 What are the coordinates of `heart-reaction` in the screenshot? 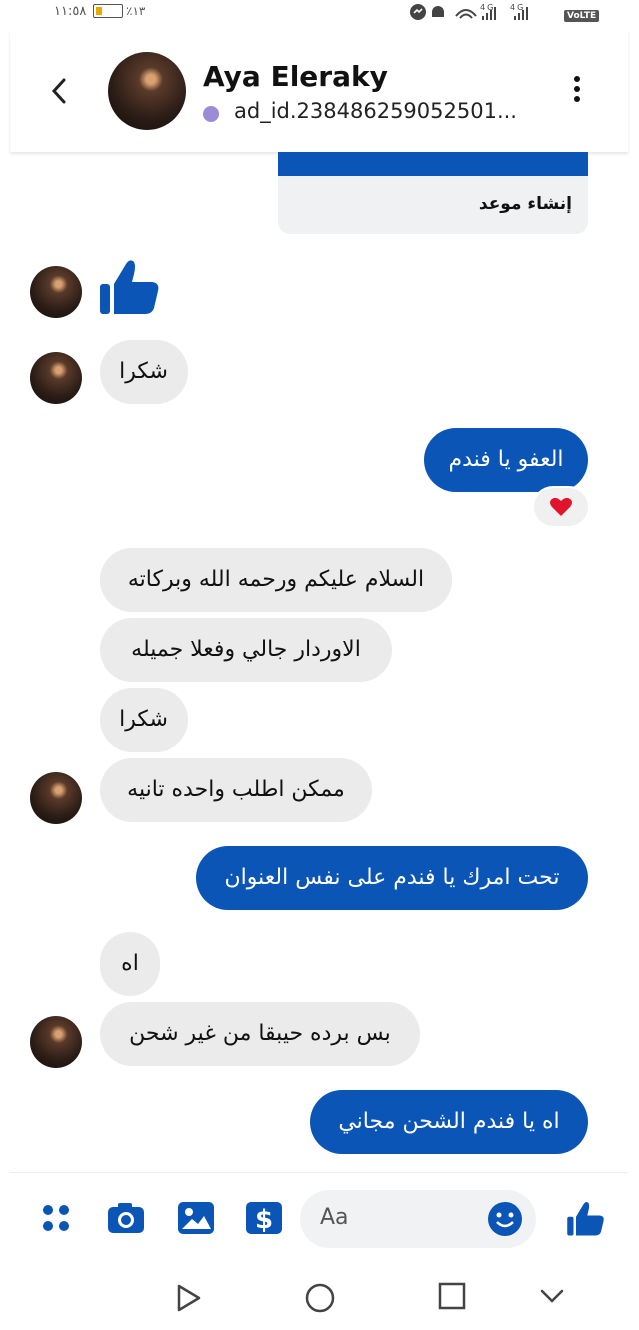 It's located at (561, 507).